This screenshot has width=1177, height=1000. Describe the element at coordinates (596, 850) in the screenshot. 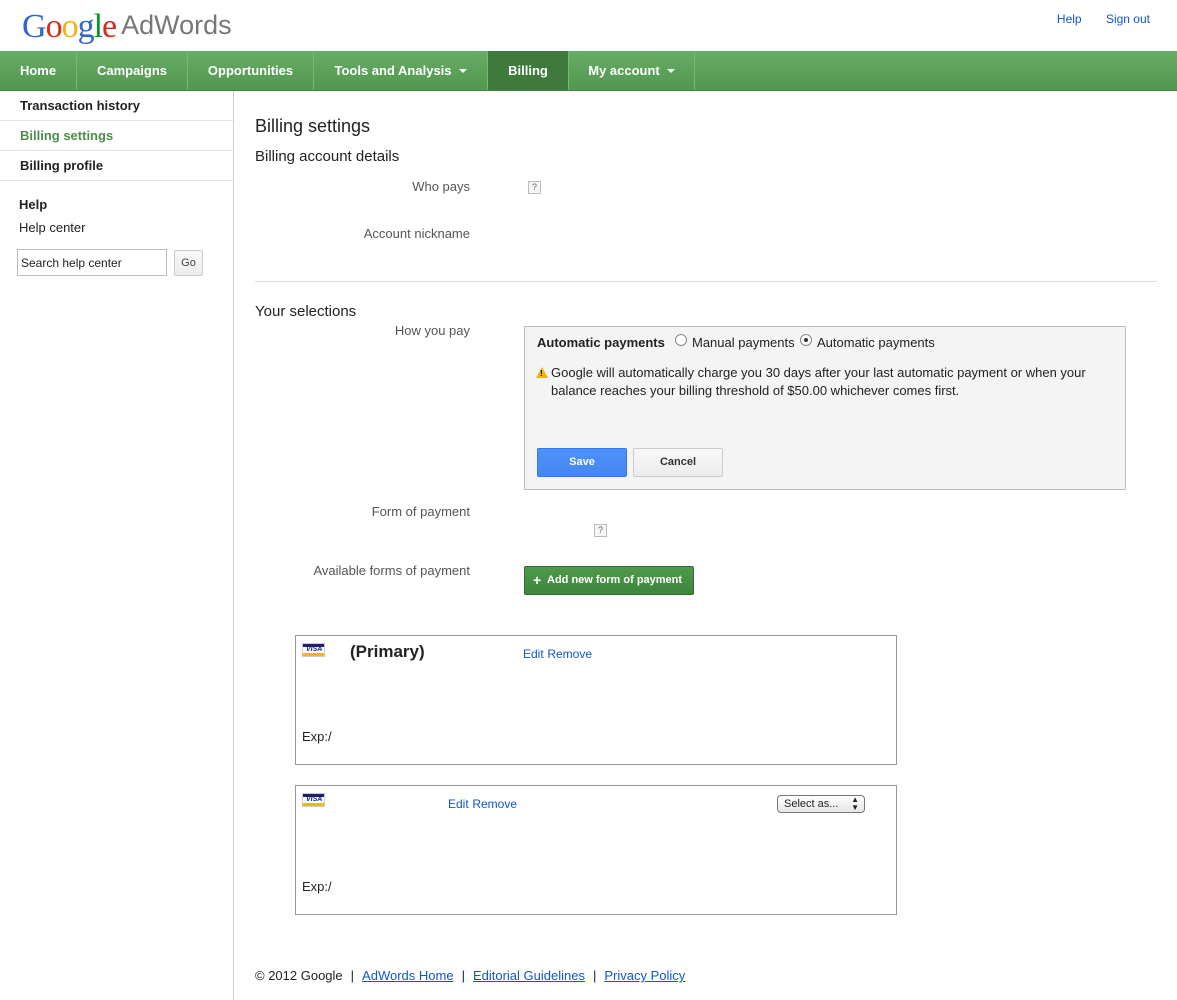

I see `payment-card-secondary: VISA Edit Remove Select as... ▲ ▼ Exp:/` at that location.